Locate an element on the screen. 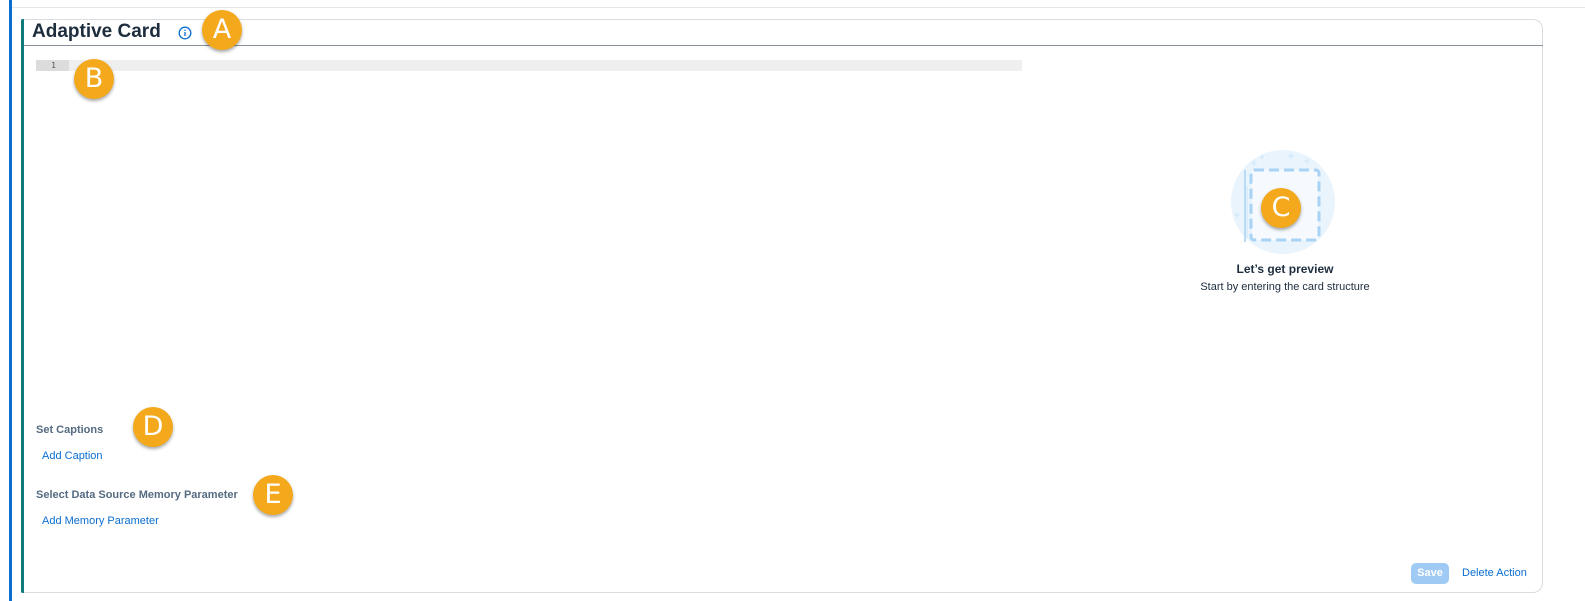 This screenshot has height=601, width=1585. preview-subtitle: Start by entering the card structure is located at coordinates (1285, 287).